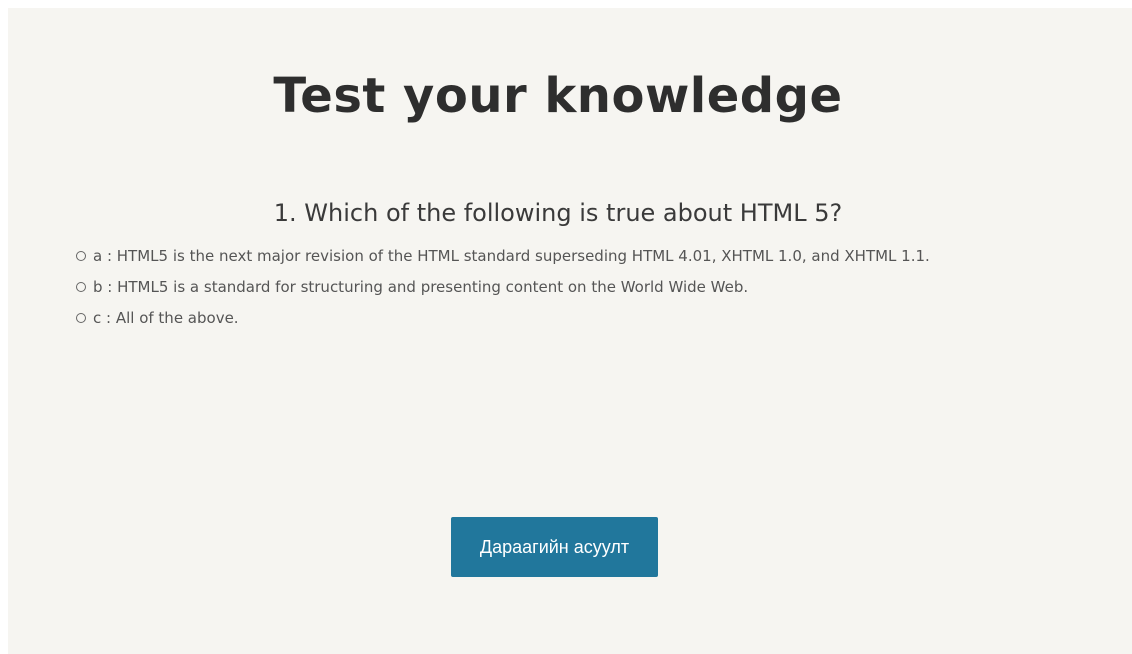 The image size is (1132, 654). Describe the element at coordinates (81, 286) in the screenshot. I see `radio-button-b` at that location.